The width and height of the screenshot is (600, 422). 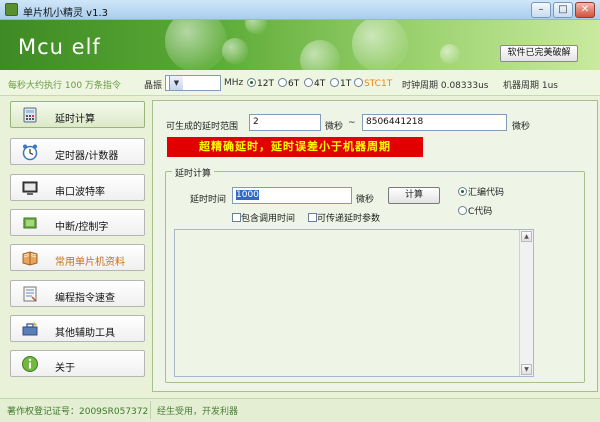 What do you see at coordinates (65, 13) in the screenshot?
I see `window-title: 单片机小精灵 v1.3` at bounding box center [65, 13].